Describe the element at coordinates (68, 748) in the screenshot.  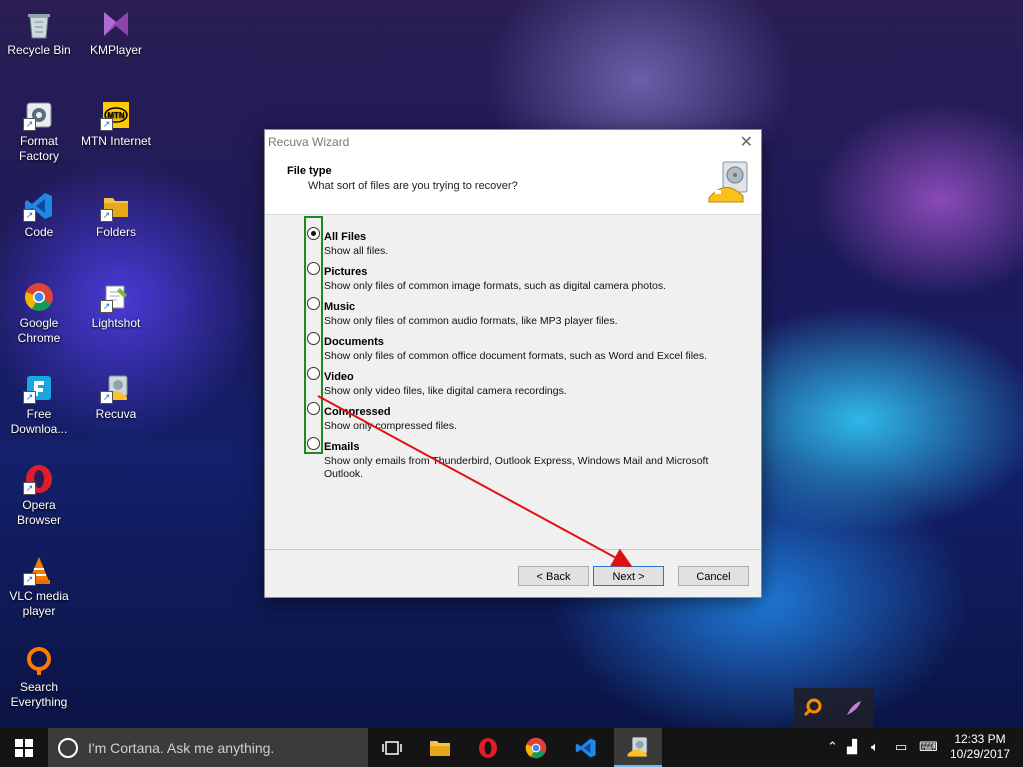
I see `cortana-icon` at that location.